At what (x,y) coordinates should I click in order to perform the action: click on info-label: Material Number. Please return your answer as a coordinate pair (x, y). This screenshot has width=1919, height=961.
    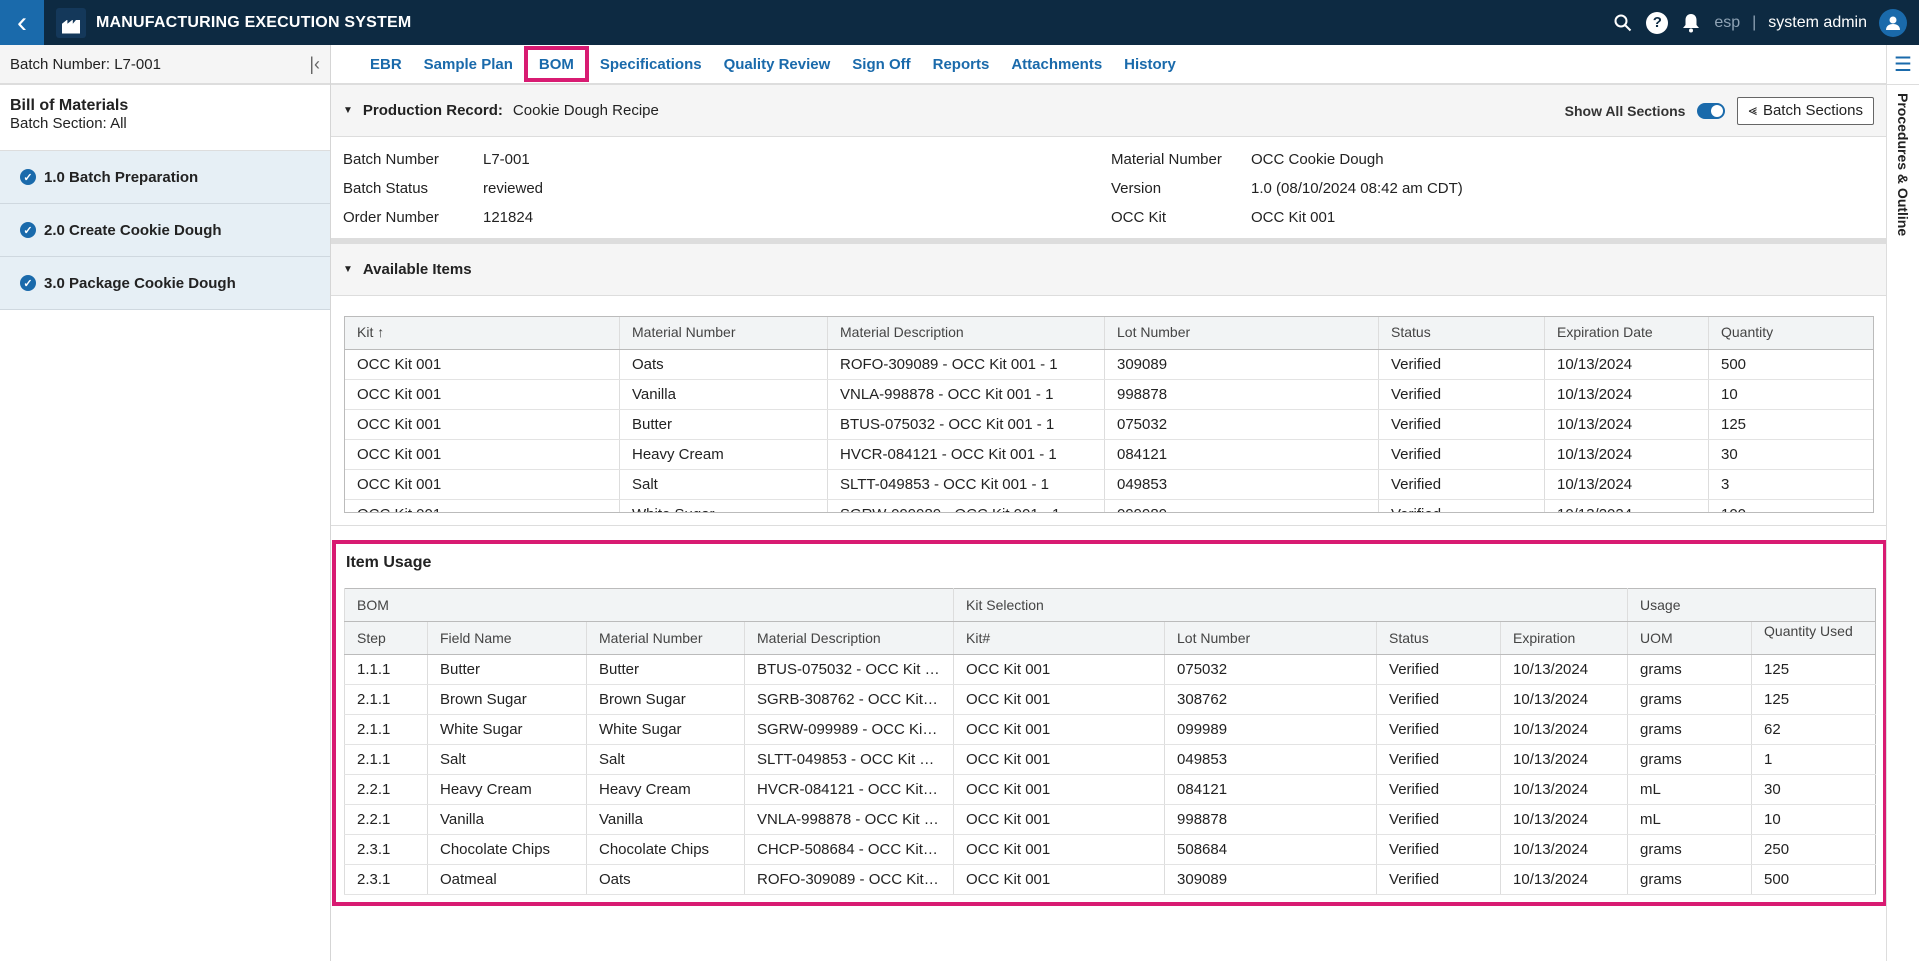
    Looking at the image, I should click on (1166, 159).